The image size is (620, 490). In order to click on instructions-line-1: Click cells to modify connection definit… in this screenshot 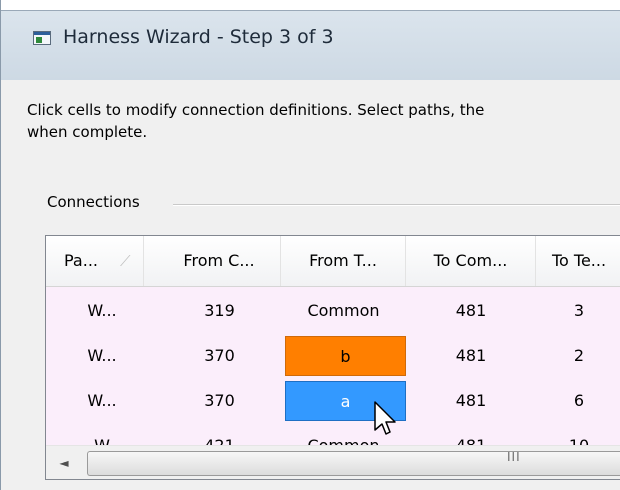, I will do `click(256, 110)`.